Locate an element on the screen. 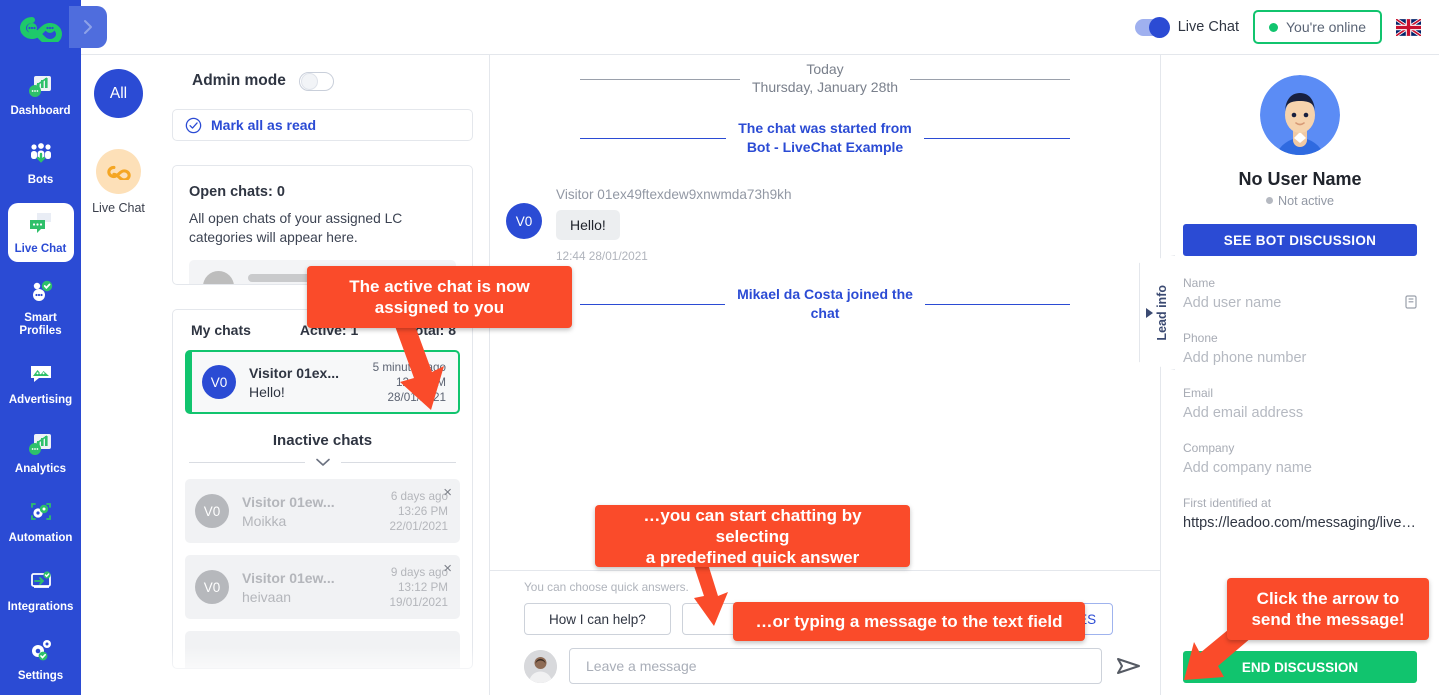 Image resolution: width=1439 pixels, height=695 pixels. chat-item-main: Visitor 01ex... Hello! is located at coordinates (304, 382).